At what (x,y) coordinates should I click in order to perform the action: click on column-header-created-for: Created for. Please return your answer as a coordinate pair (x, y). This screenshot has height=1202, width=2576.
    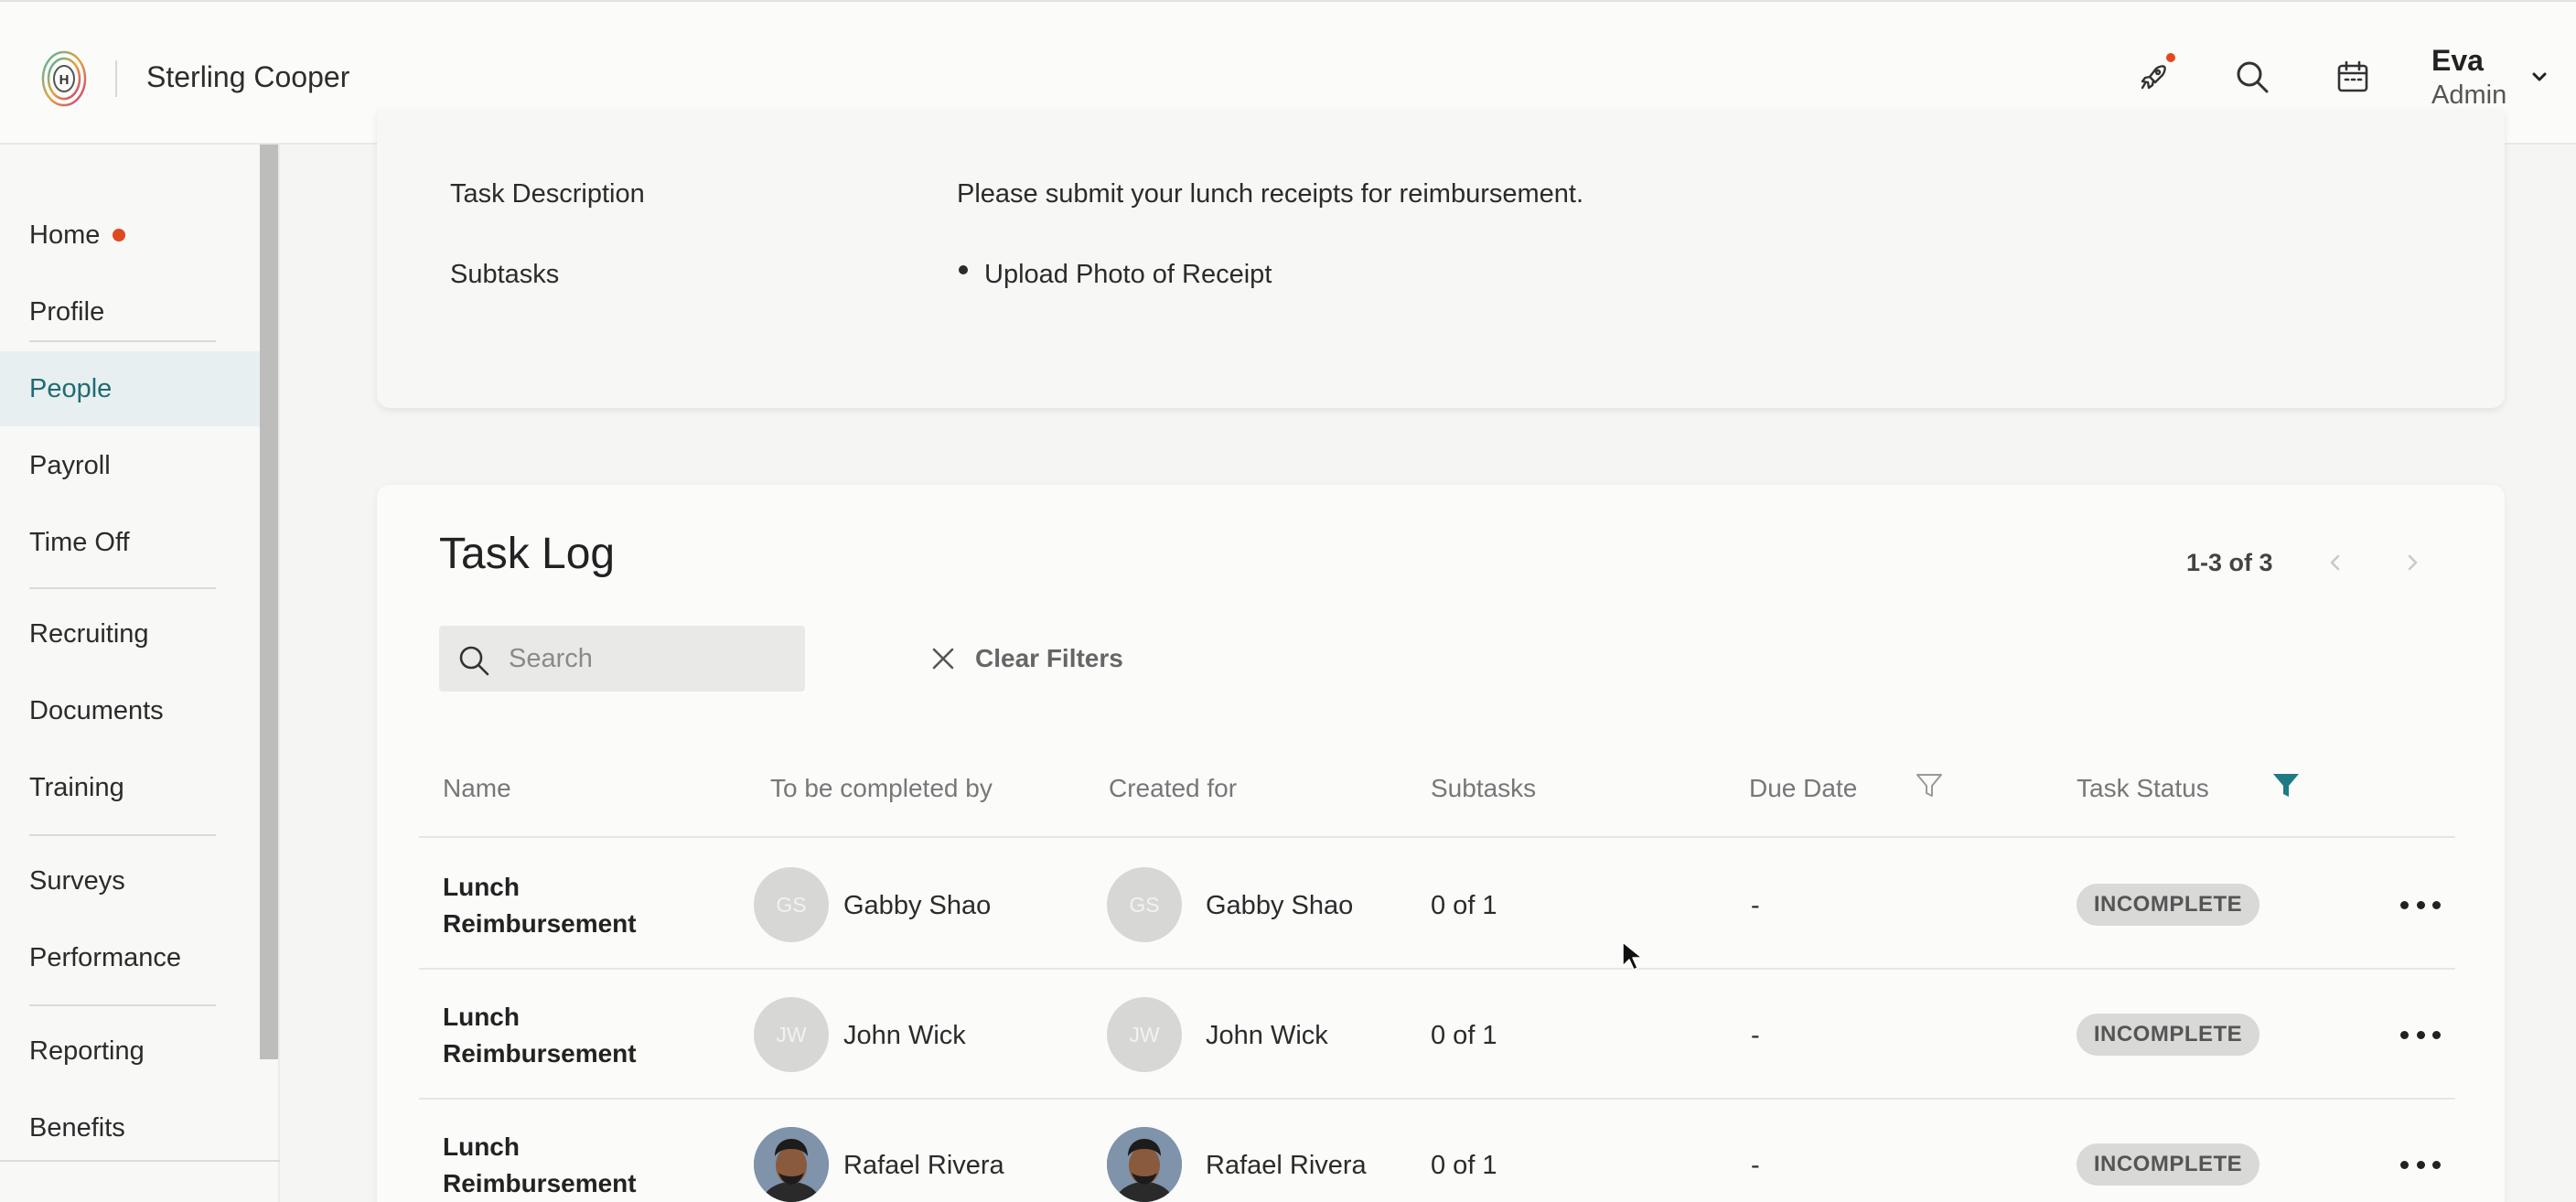
    Looking at the image, I should click on (1173, 788).